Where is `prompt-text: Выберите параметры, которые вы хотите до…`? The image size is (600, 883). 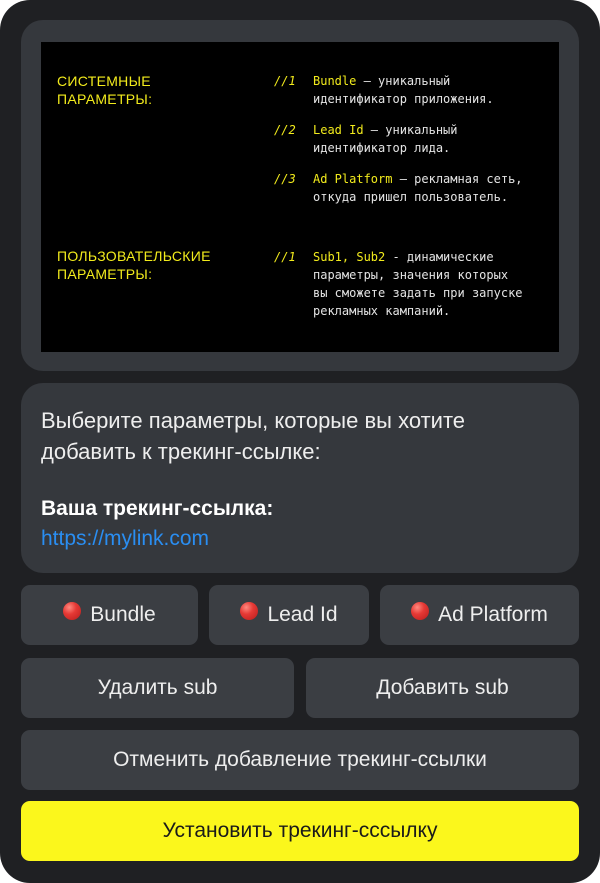 prompt-text: Выберите параметры, которые вы хотите до… is located at coordinates (253, 436).